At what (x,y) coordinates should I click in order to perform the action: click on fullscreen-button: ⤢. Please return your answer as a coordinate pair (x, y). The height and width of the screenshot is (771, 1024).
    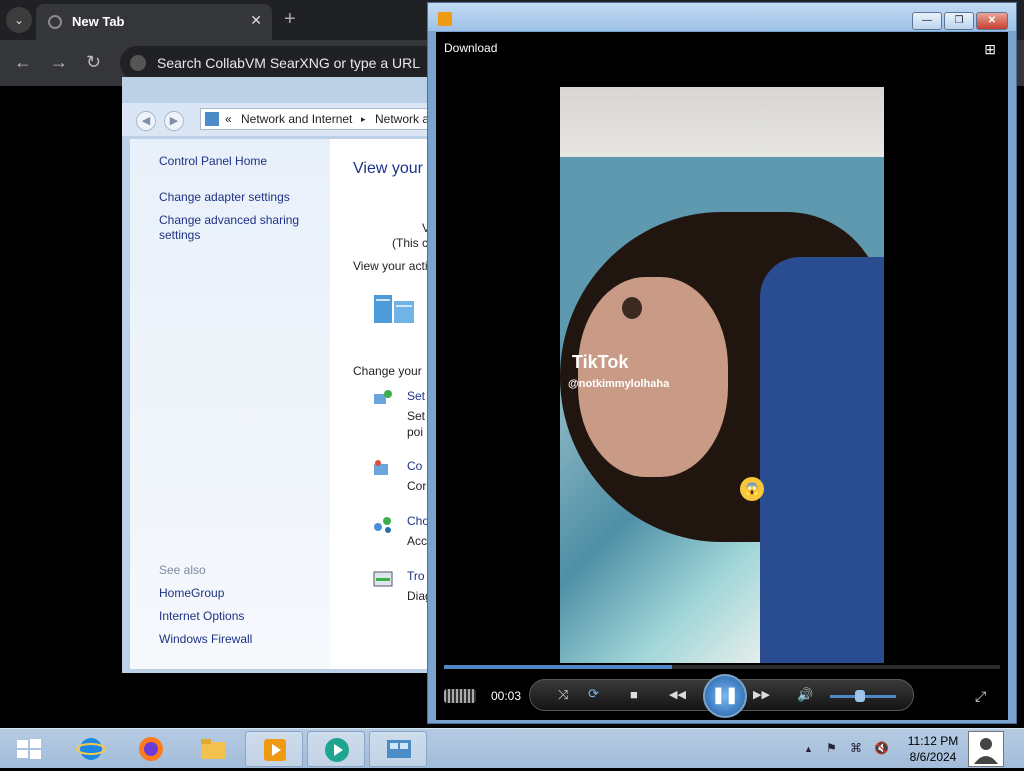
    Looking at the image, I should click on (980, 696).